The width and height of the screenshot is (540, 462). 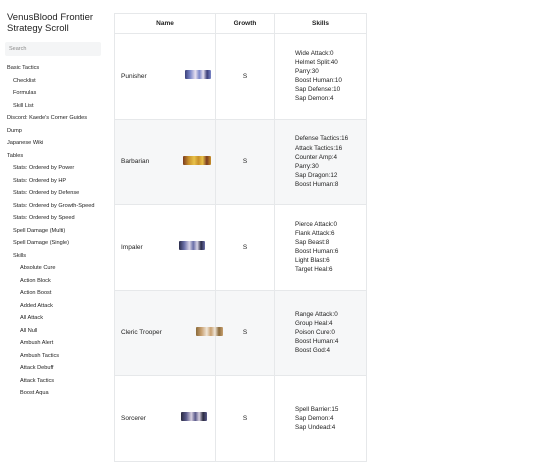 I want to click on sidebar-item: Skill List, so click(x=54, y=106).